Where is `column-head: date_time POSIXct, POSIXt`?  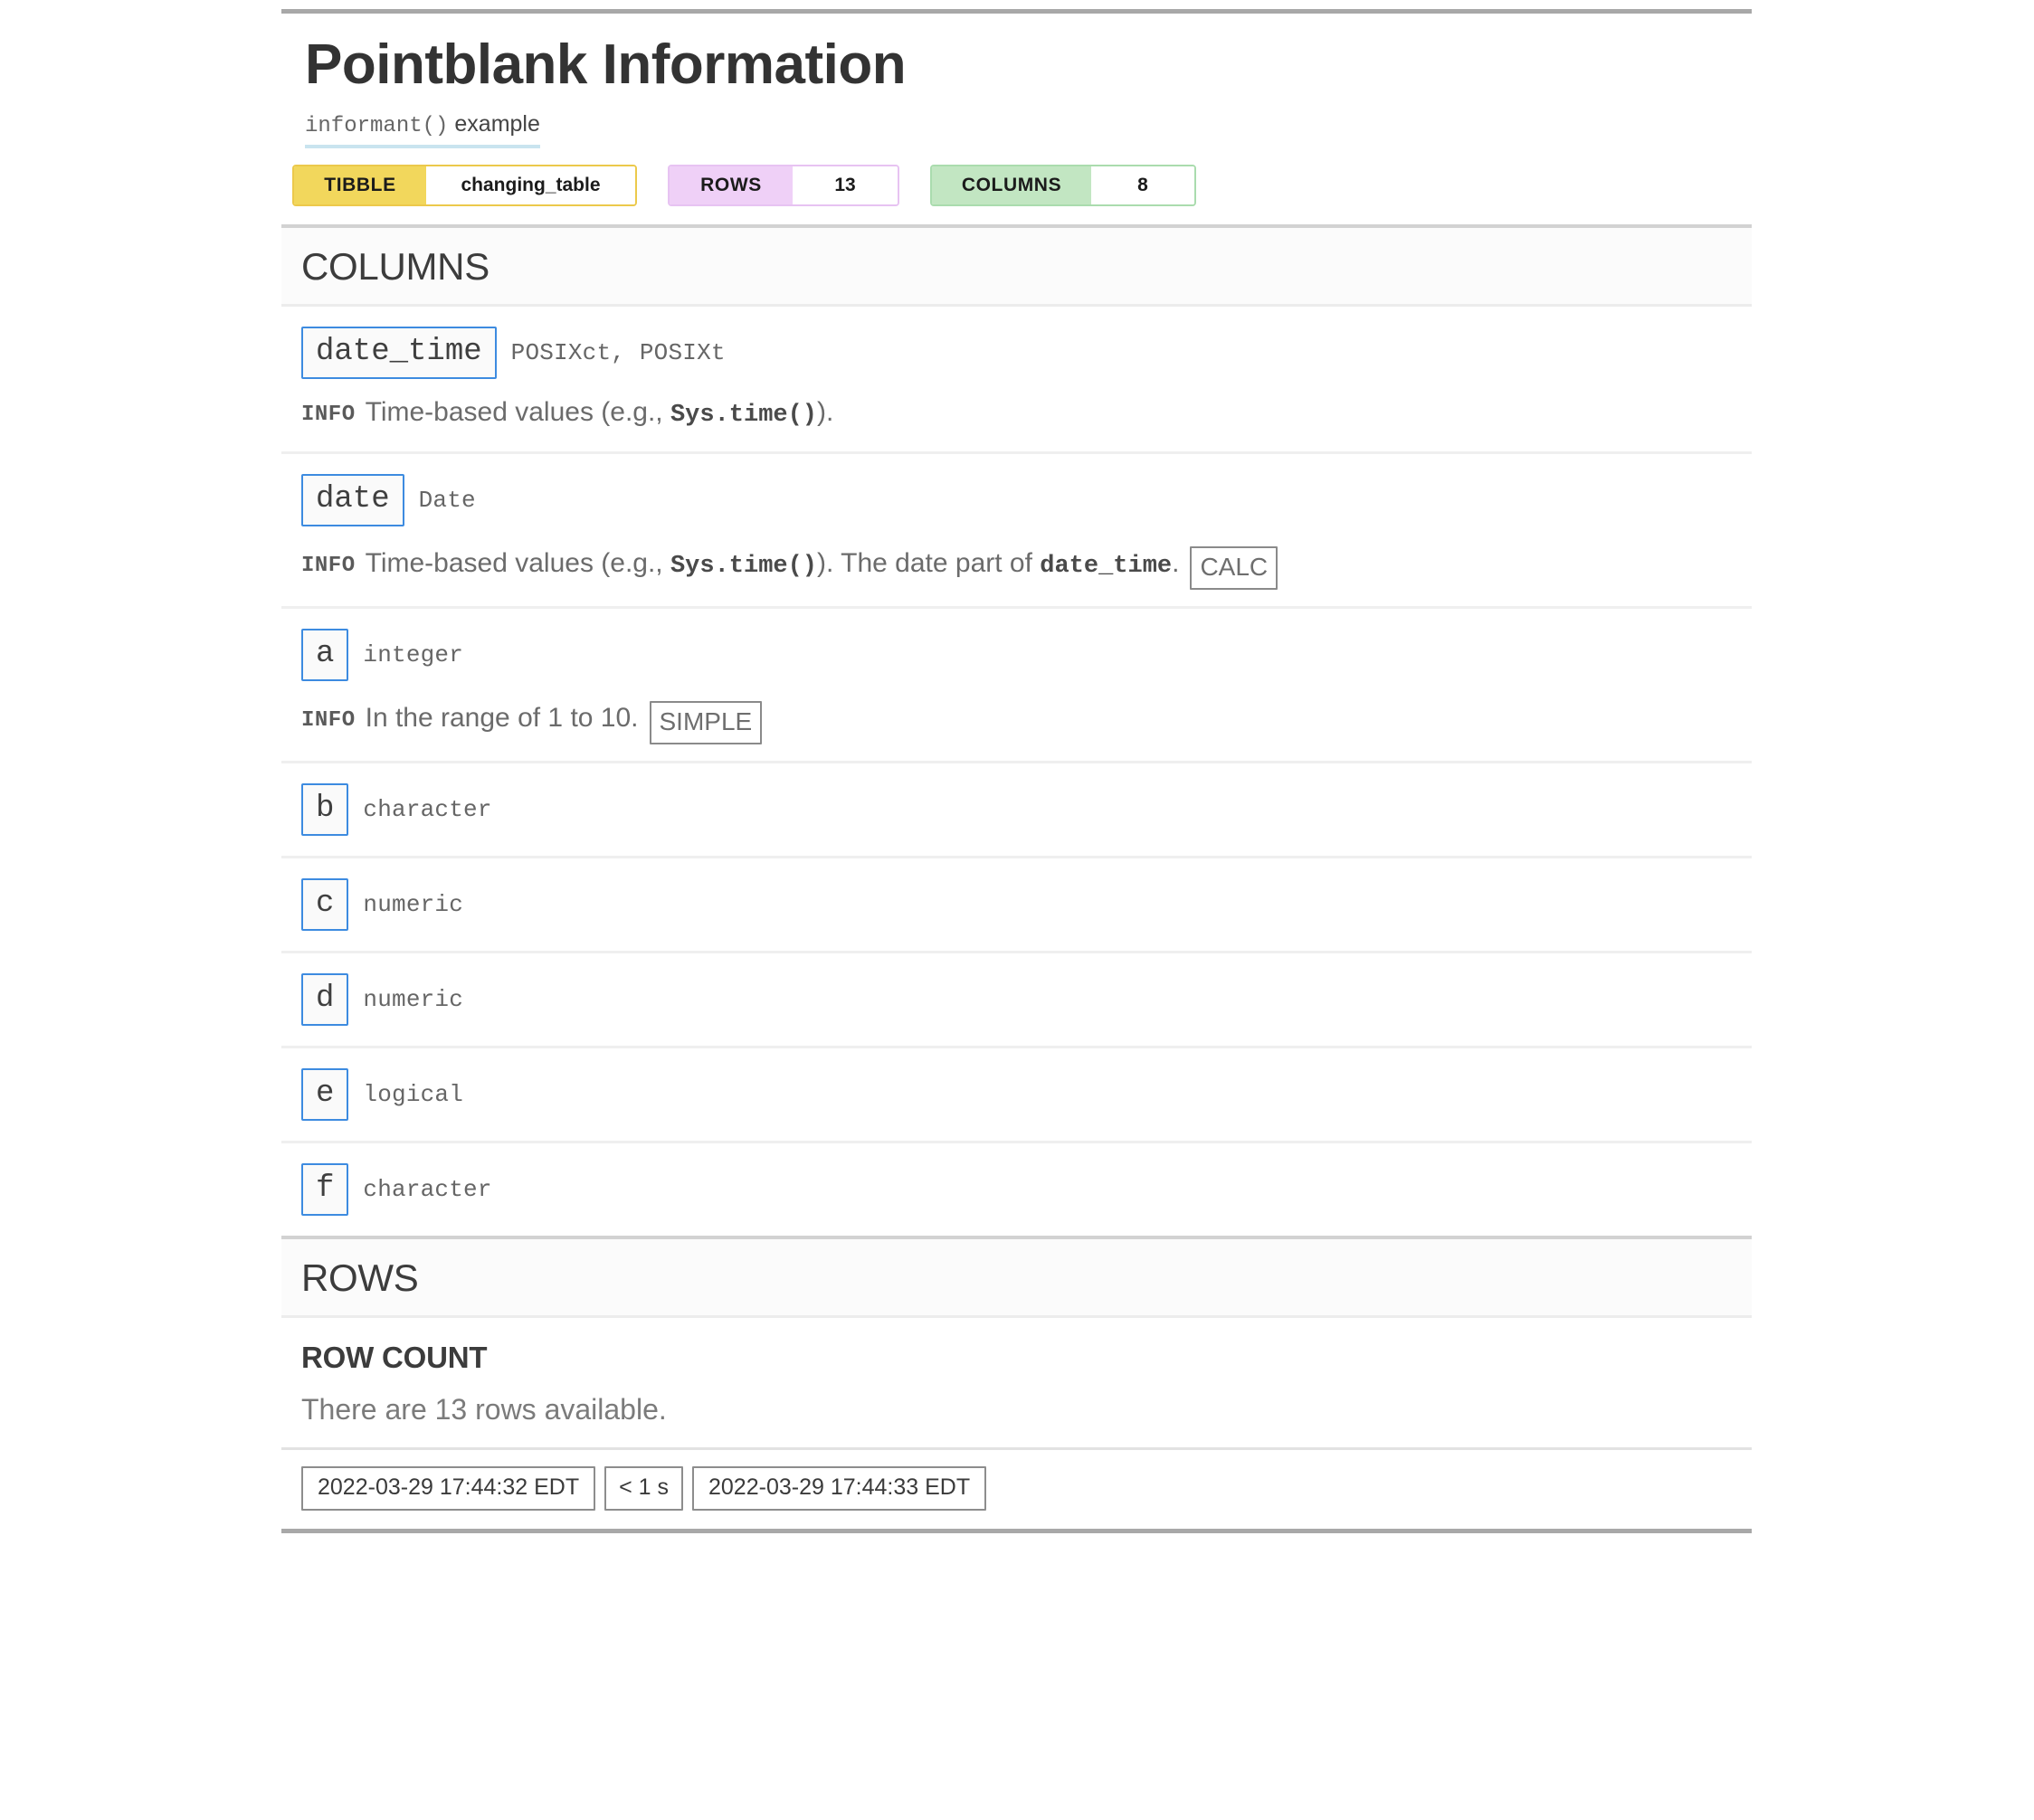 column-head: date_time POSIXct, POSIXt is located at coordinates (1026, 353).